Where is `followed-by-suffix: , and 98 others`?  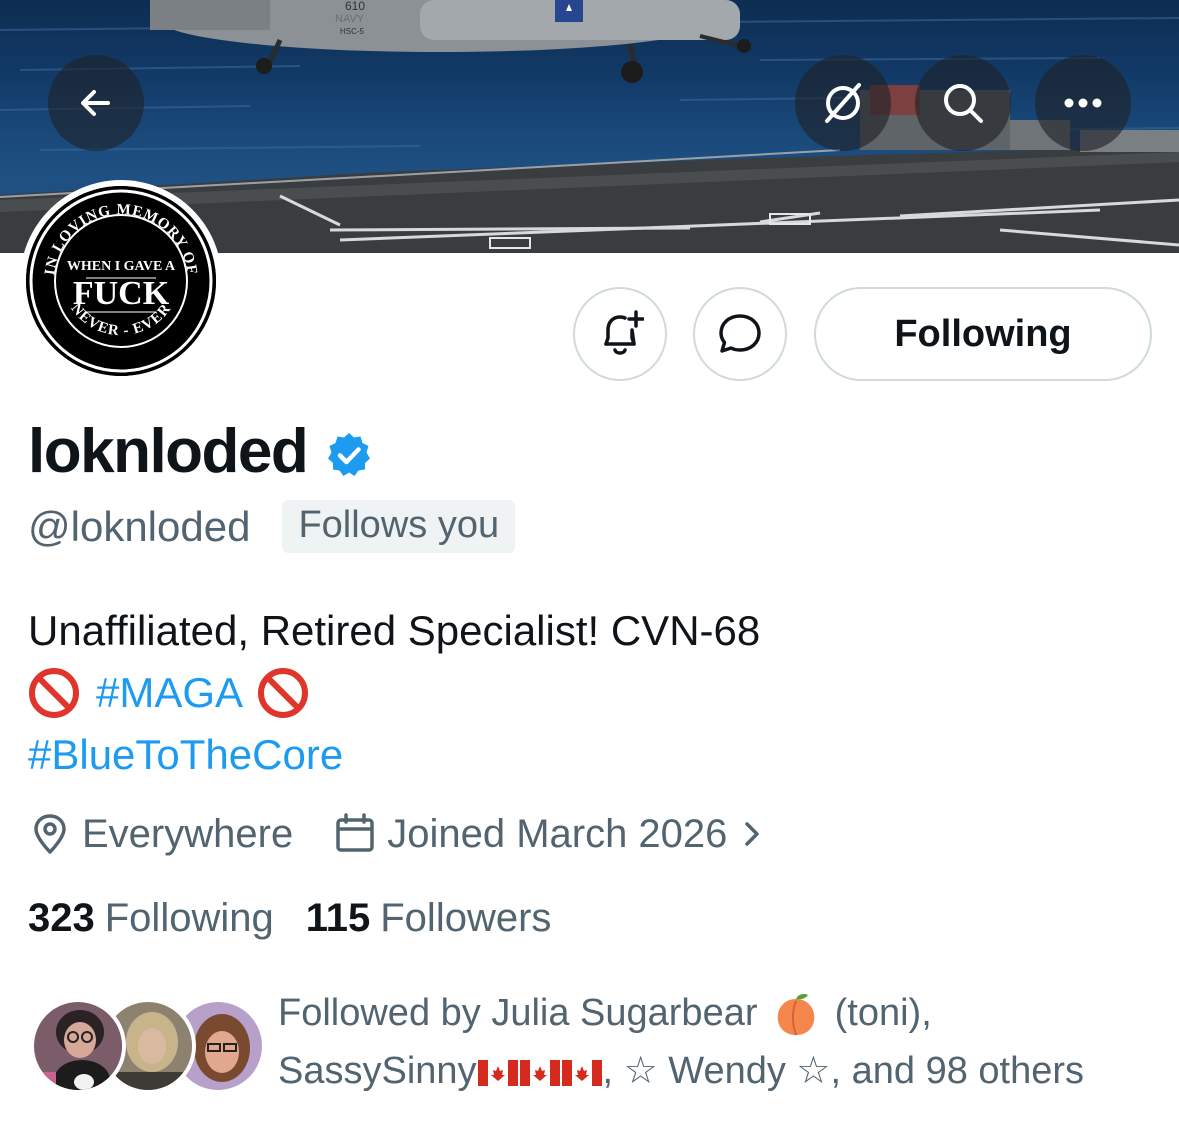
followed-by-suffix: , and 98 others is located at coordinates (957, 1071).